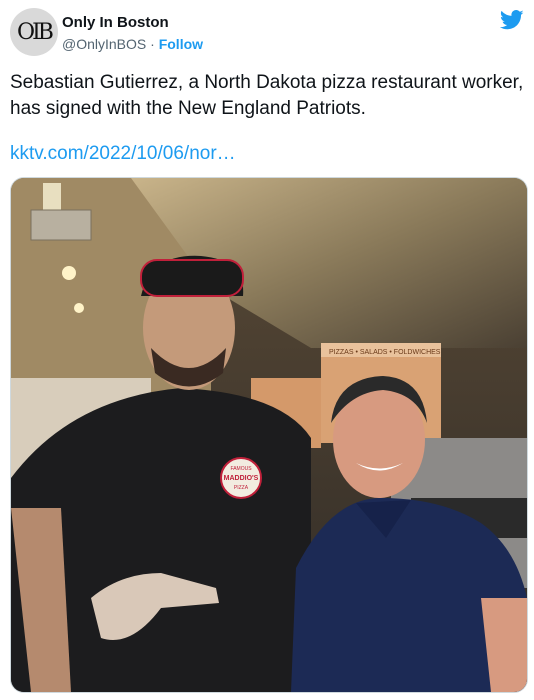  I want to click on shirt-logo-main: MADDIO'S, so click(241, 478).